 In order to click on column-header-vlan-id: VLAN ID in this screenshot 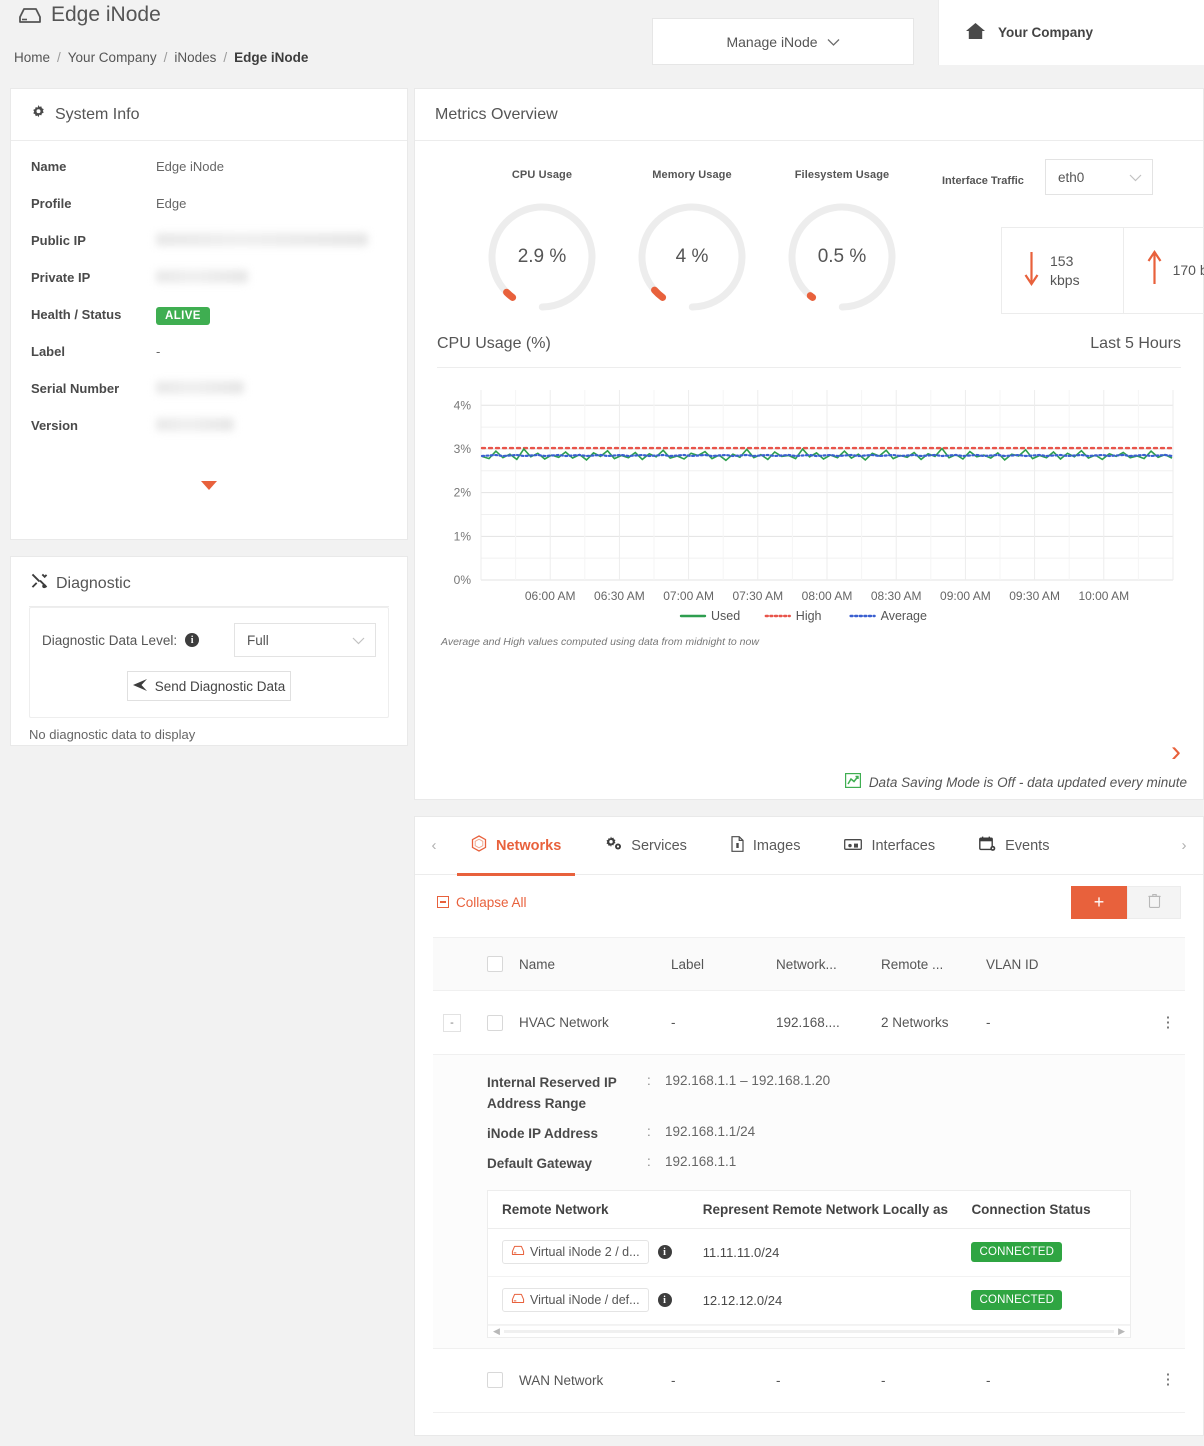, I will do `click(1046, 964)`.